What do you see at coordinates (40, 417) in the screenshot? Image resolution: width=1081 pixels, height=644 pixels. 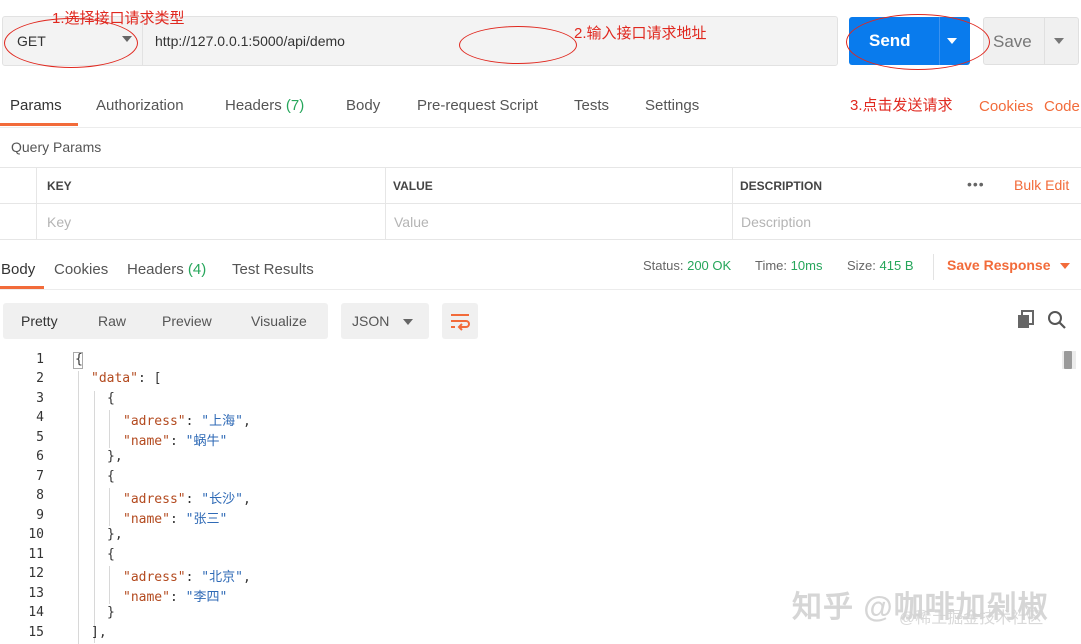 I see `line-number: 4` at bounding box center [40, 417].